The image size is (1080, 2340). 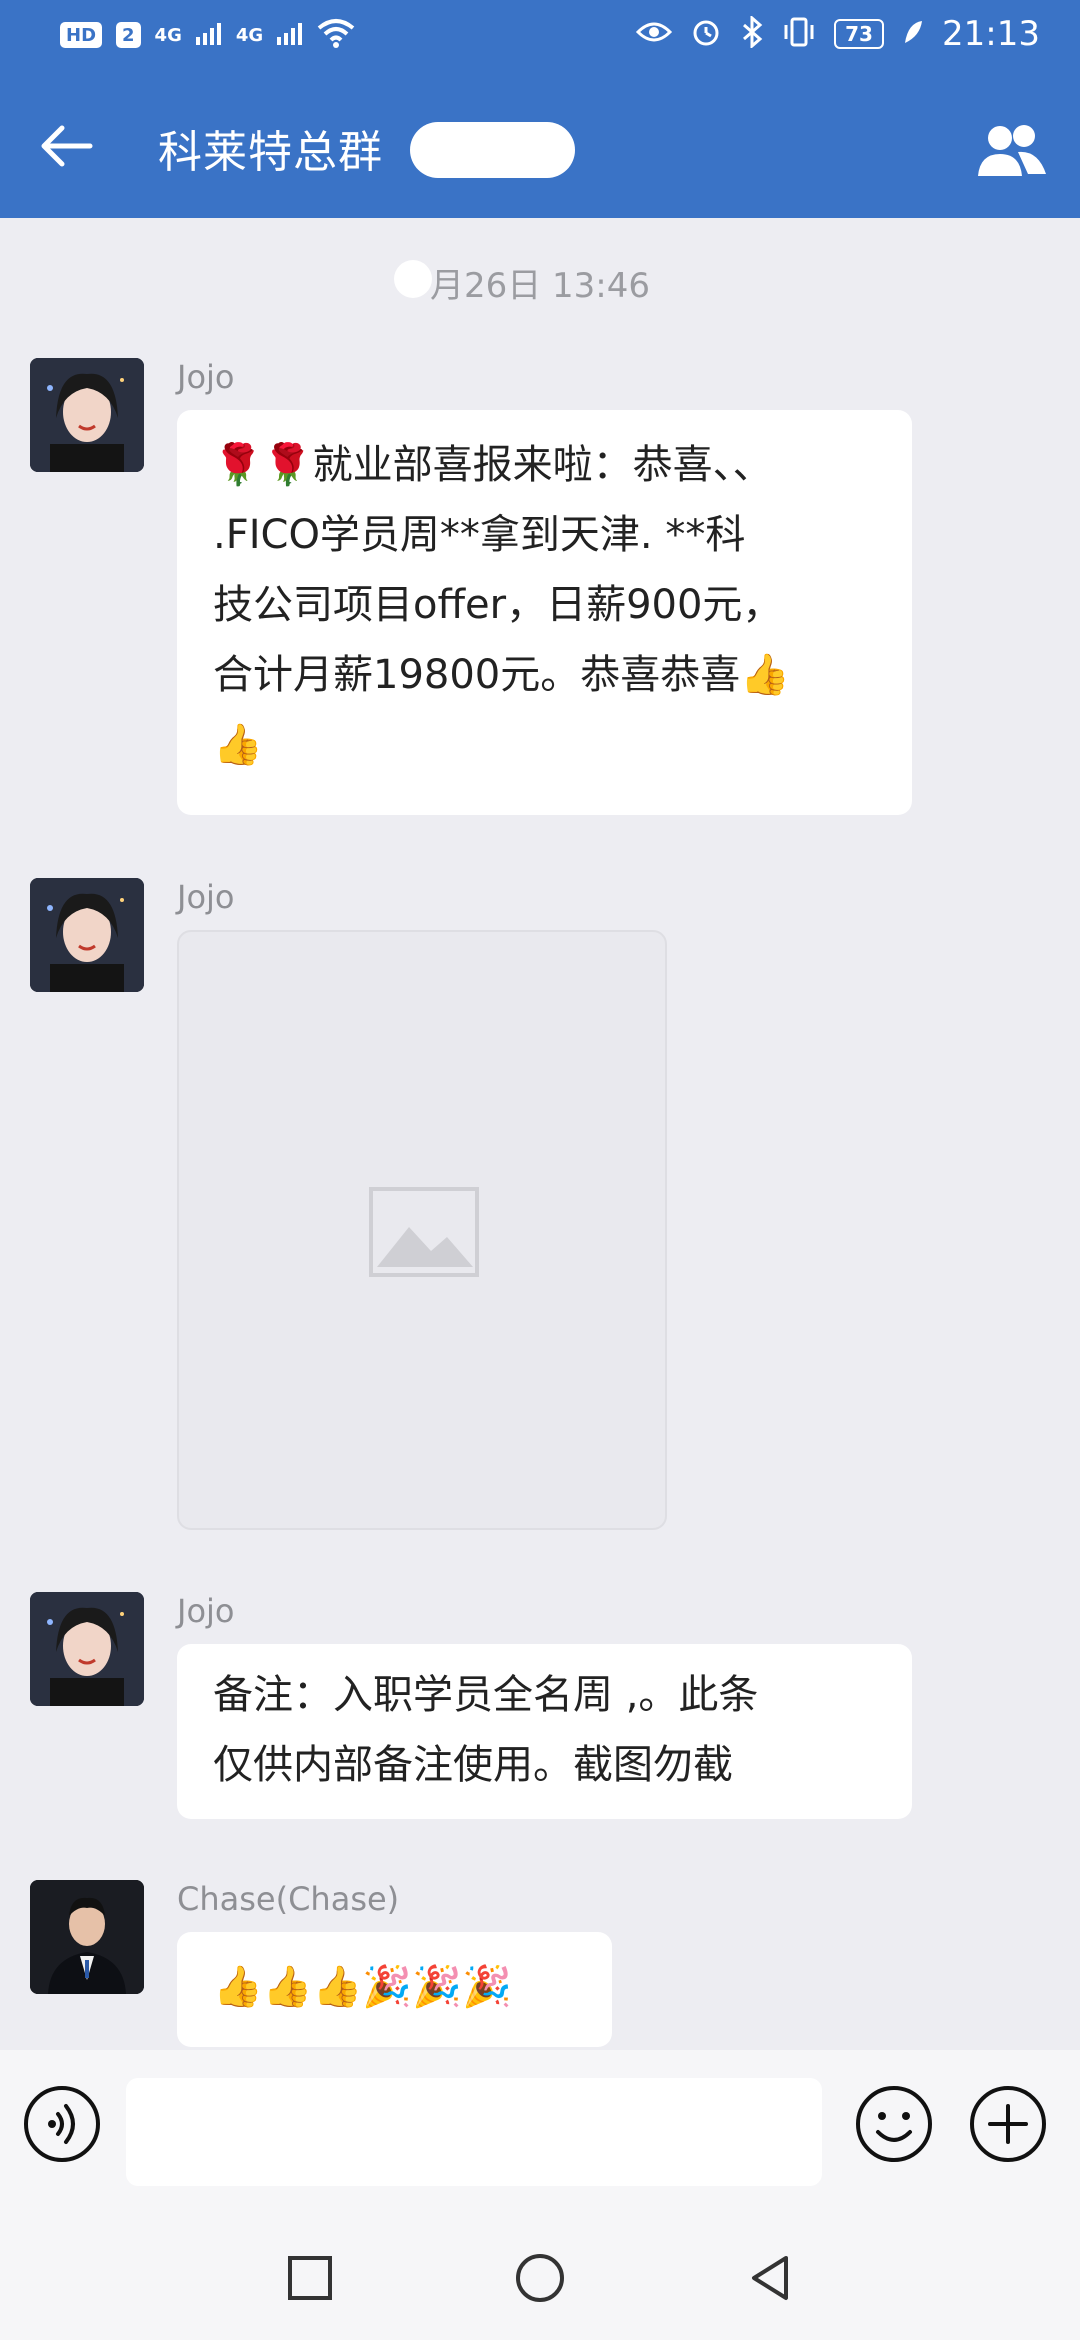 I want to click on message-line: 技公司项目offer，日薪900元，, so click(x=498, y=605).